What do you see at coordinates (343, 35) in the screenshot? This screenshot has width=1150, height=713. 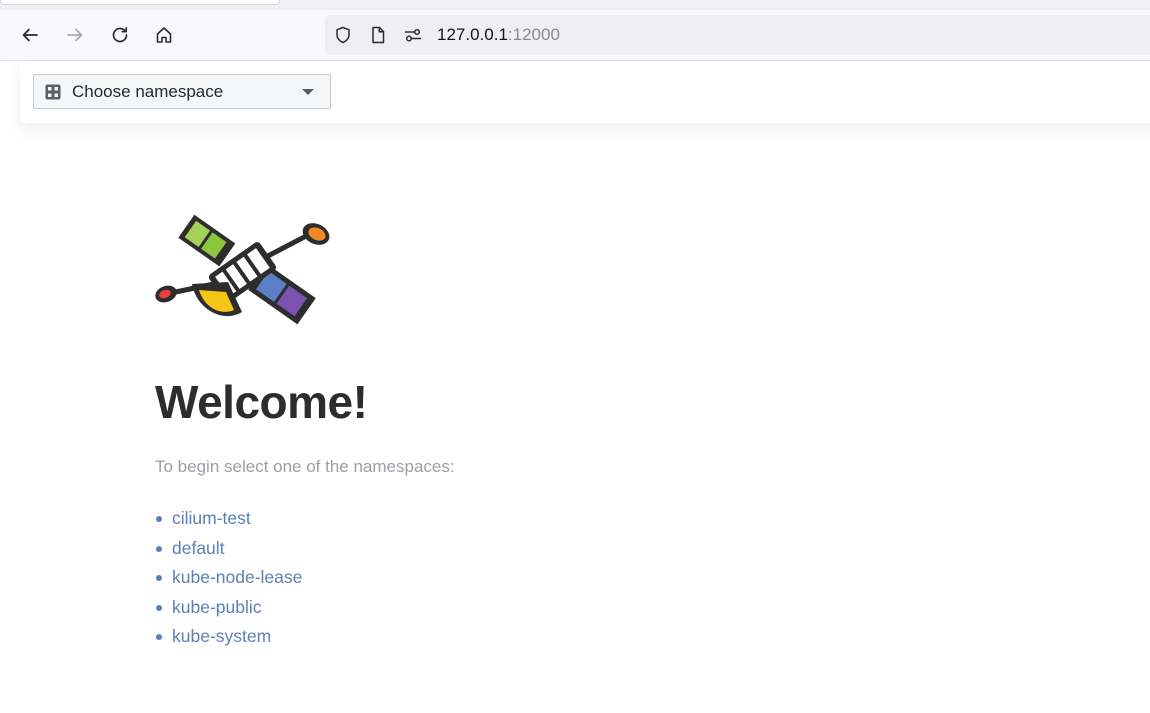 I see `shield-icon` at bounding box center [343, 35].